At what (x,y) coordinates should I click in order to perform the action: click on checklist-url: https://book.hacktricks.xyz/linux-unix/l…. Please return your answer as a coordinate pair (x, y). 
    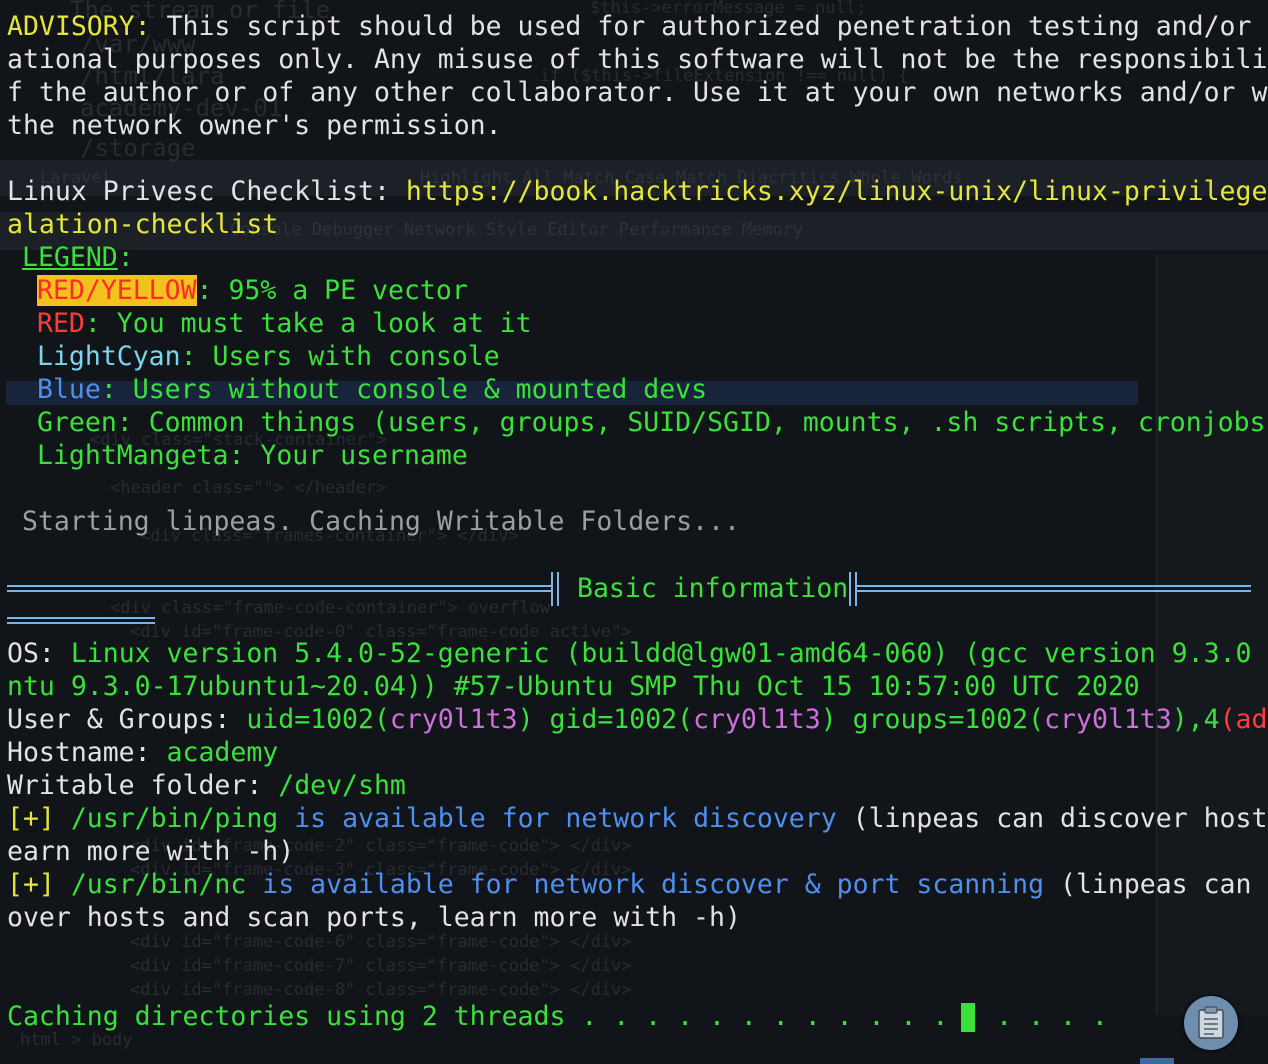
    Looking at the image, I should click on (837, 191).